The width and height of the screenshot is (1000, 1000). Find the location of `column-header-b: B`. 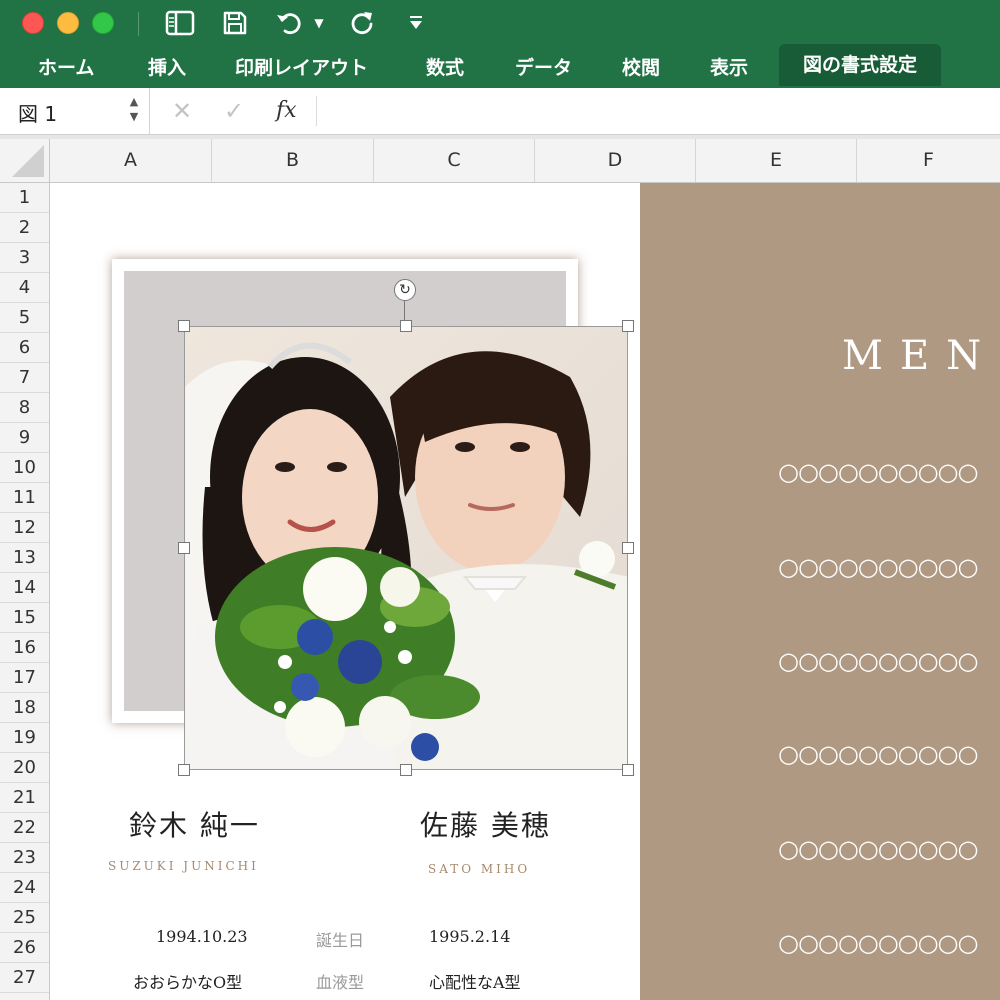

column-header-b: B is located at coordinates (293, 160).